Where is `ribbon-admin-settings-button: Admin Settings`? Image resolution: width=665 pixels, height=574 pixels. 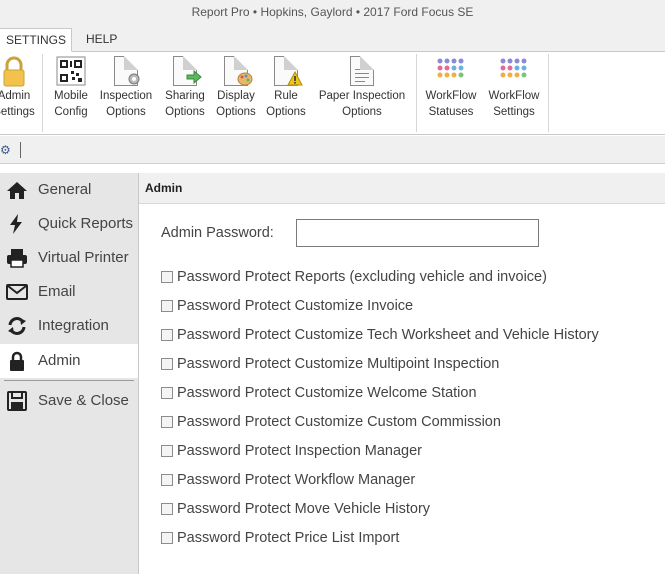 ribbon-admin-settings-button: Admin Settings is located at coordinates (18, 93).